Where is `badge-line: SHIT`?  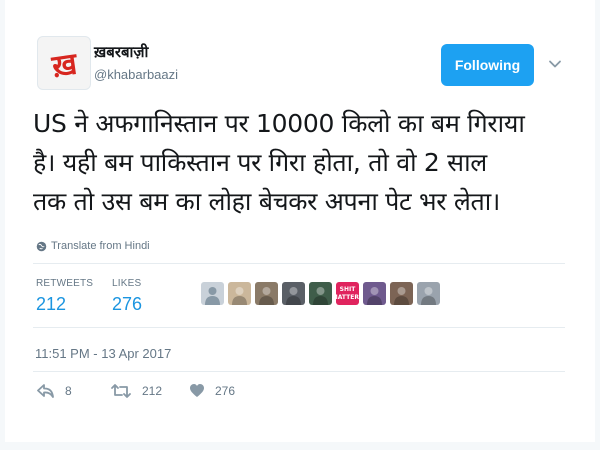 badge-line: SHIT is located at coordinates (347, 289).